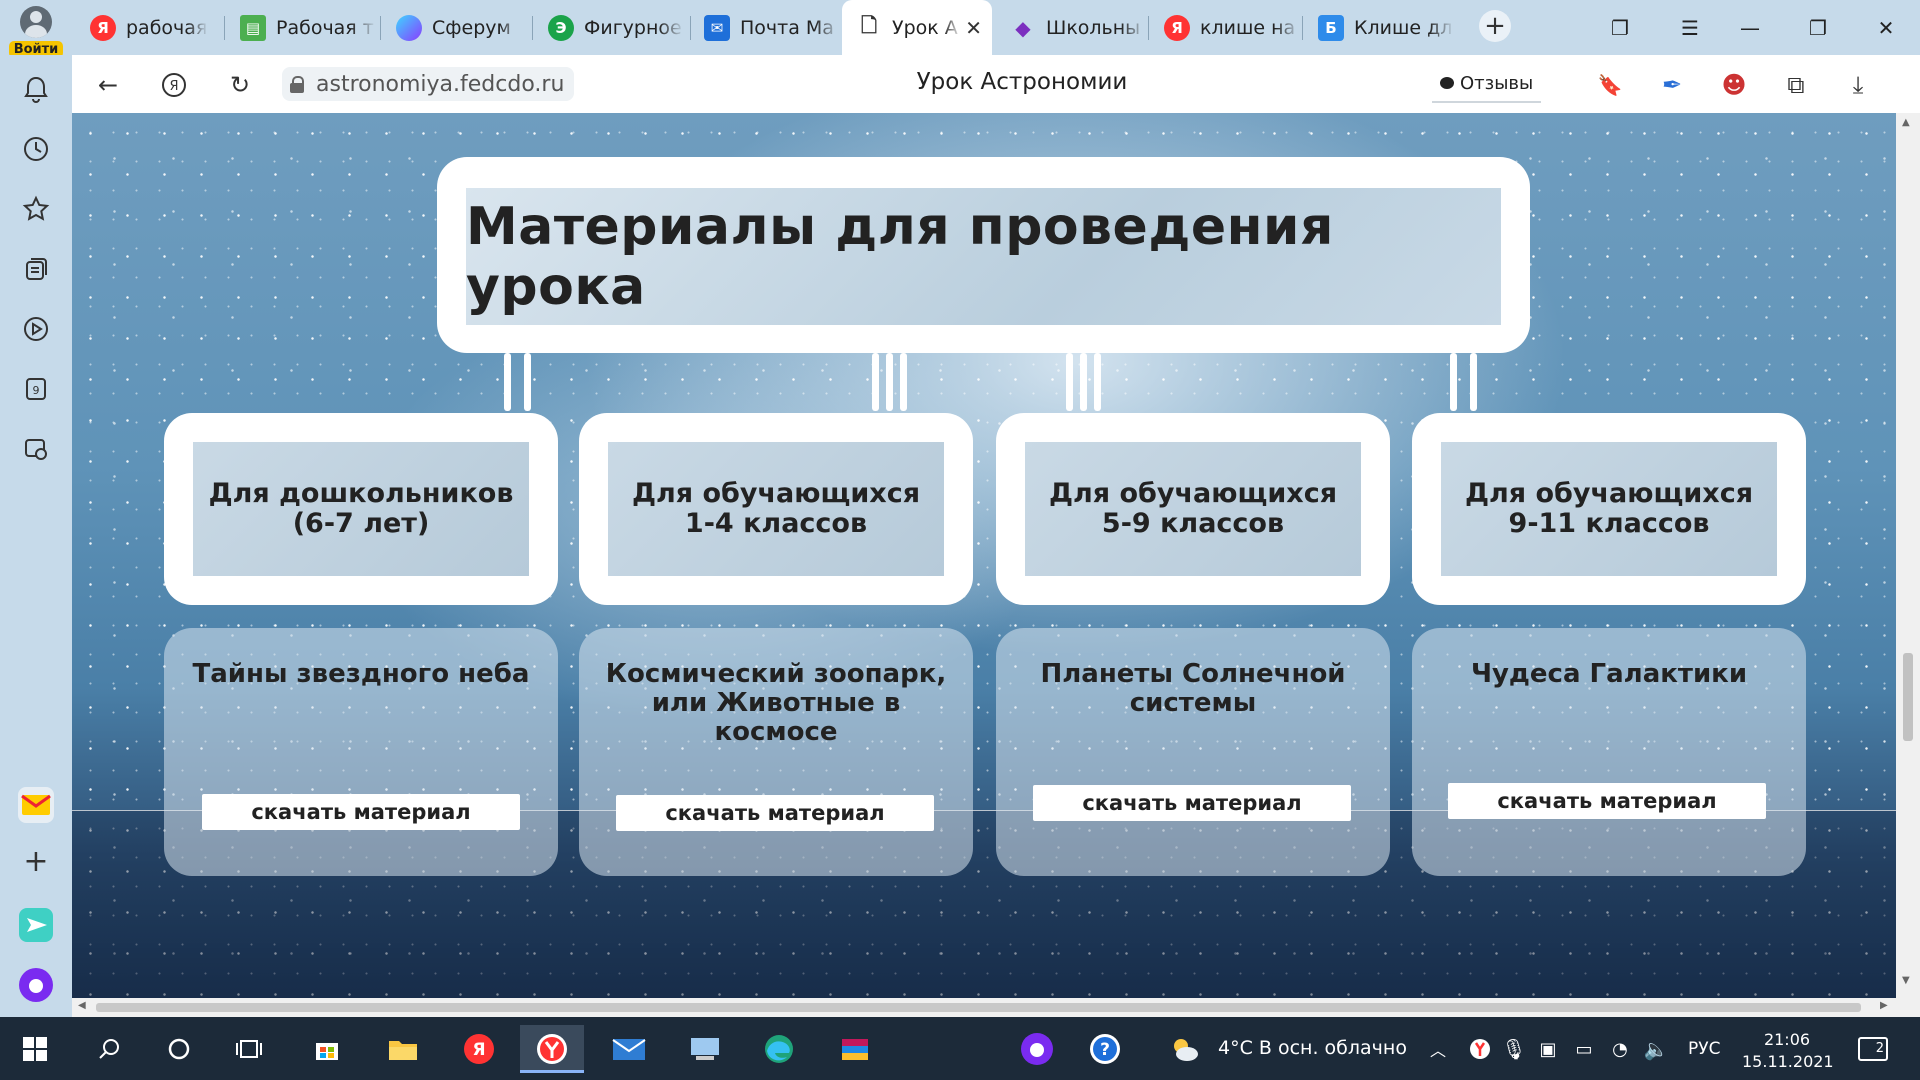 Image resolution: width=1920 pixels, height=1080 pixels. Describe the element at coordinates (776, 508) in the screenshot. I see `category-label: Для обучающихся 1-4 классов` at that location.